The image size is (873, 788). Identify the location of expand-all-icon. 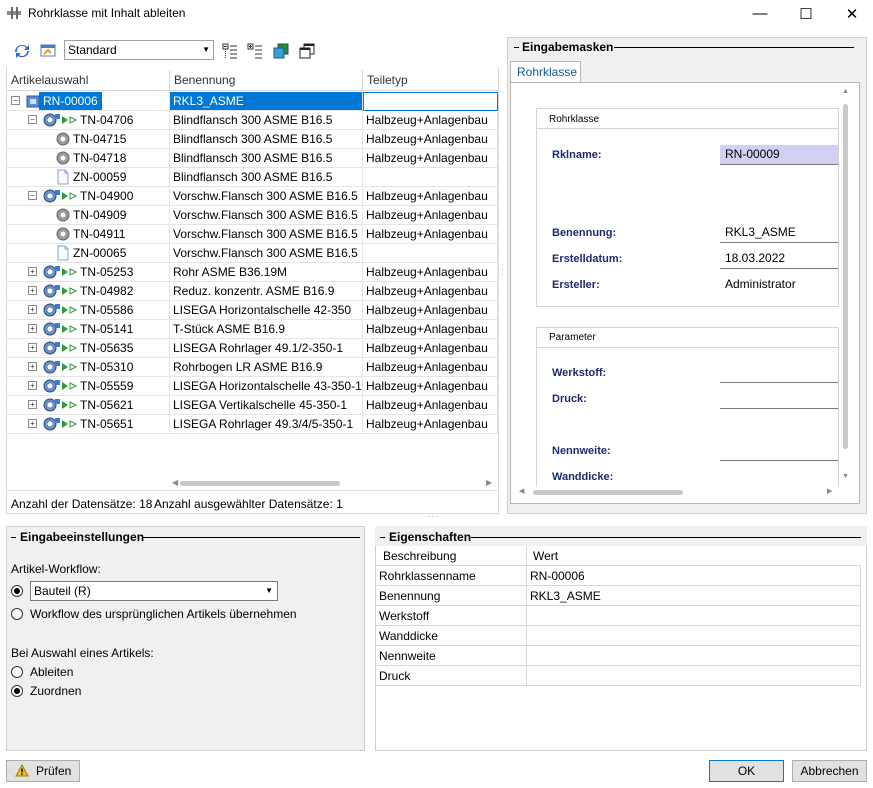
(230, 51).